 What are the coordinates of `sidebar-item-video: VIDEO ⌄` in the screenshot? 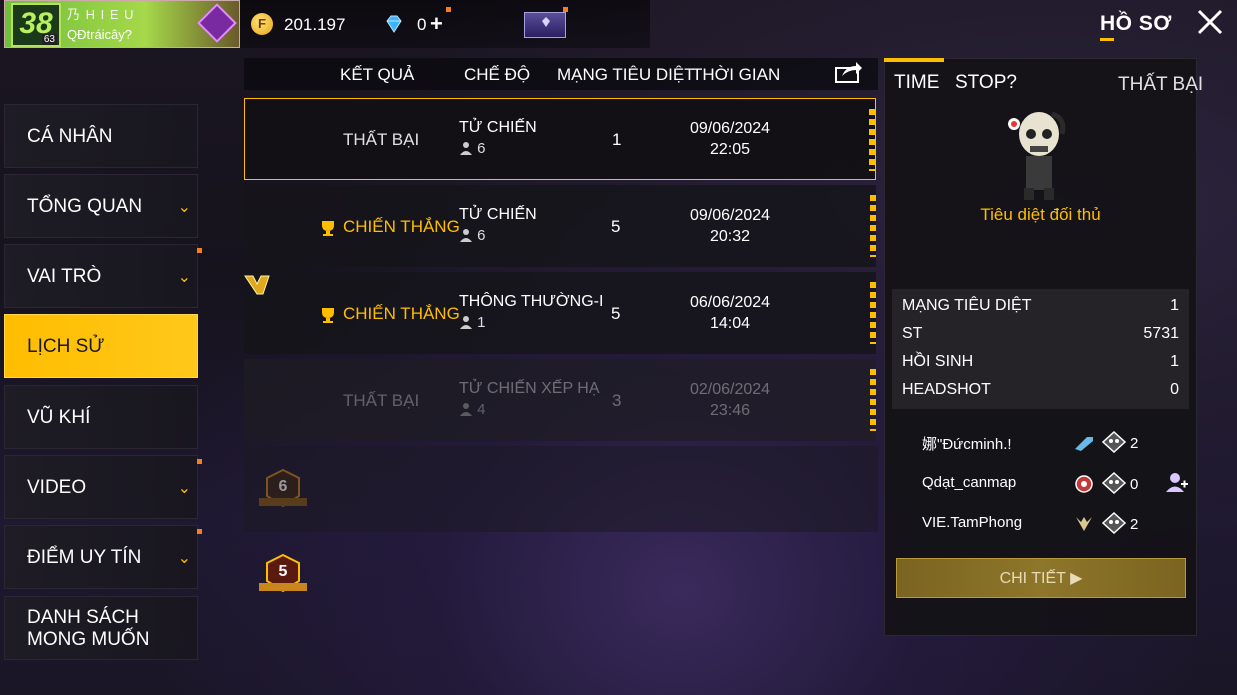 It's located at (101, 487).